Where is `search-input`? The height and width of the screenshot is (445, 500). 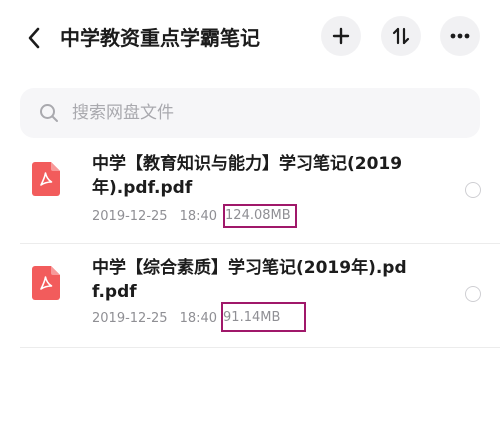
search-input is located at coordinates (252, 113).